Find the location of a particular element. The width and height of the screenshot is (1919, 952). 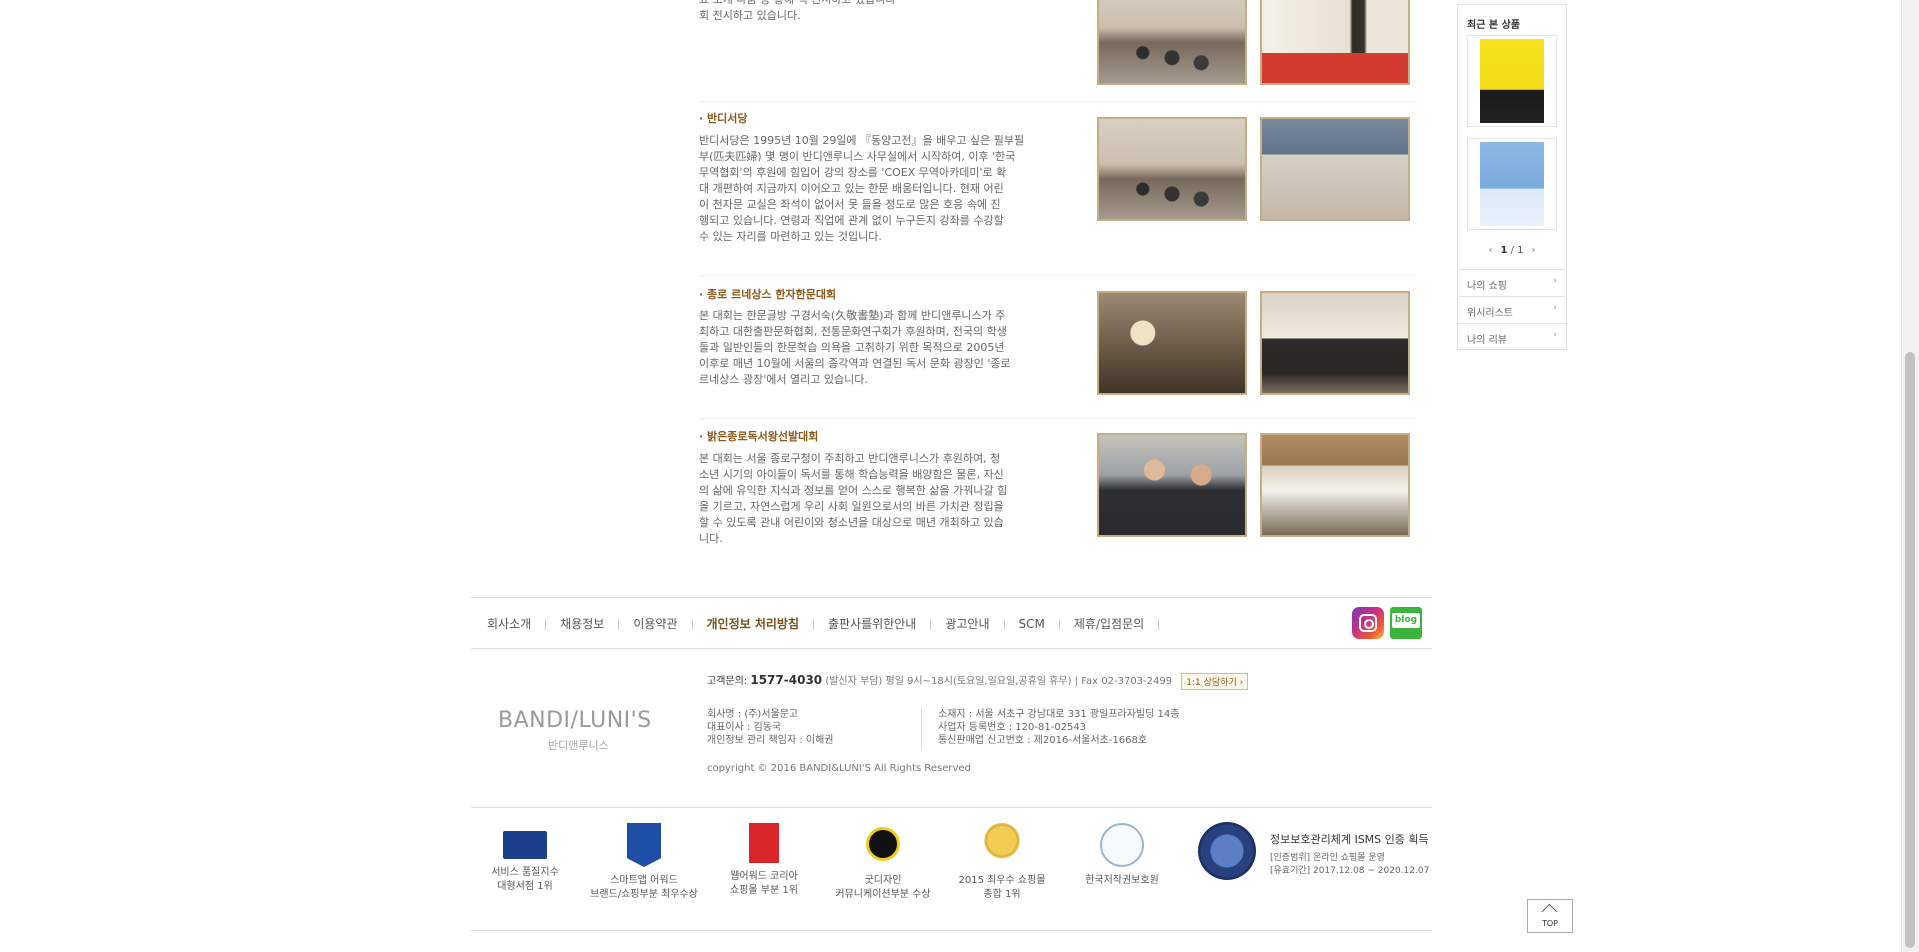

text-line: 최하고 대한출판문화협회, 전통문화연구회가 후원하며, 전국의 학생 is located at coordinates (853, 331).